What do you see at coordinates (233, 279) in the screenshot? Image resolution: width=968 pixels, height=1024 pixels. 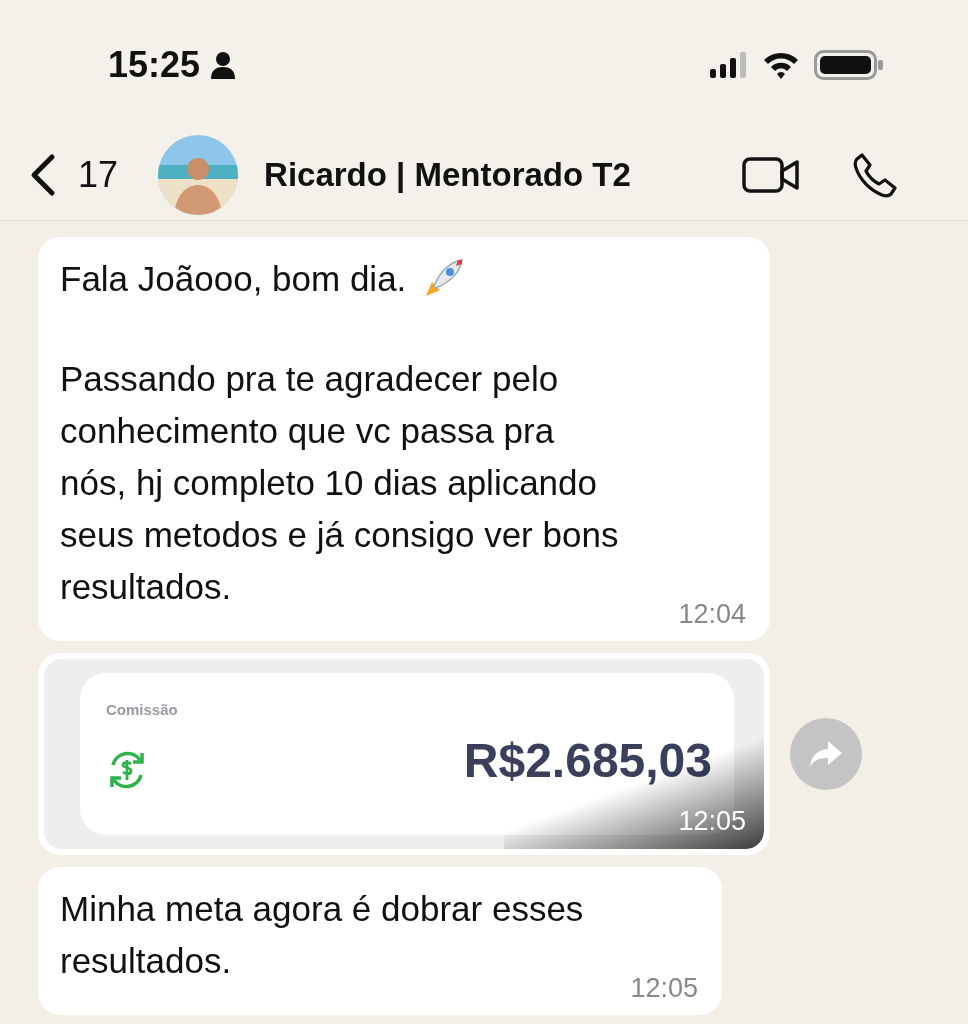 I see `message-text: Fala Joãooo, bom dia.` at bounding box center [233, 279].